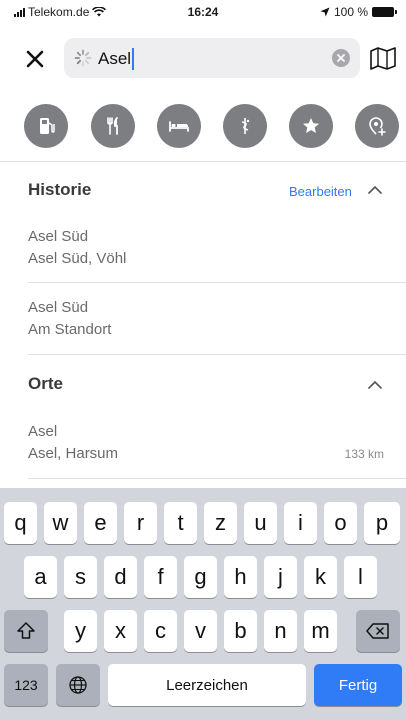 The image size is (406, 719). Describe the element at coordinates (207, 685) in the screenshot. I see `space-key: Leerzeichen` at that location.